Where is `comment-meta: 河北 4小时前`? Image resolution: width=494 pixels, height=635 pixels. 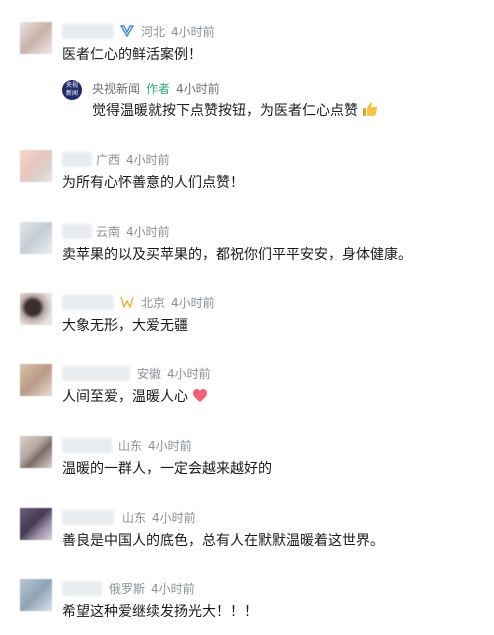 comment-meta: 河北 4小时前 is located at coordinates (178, 31).